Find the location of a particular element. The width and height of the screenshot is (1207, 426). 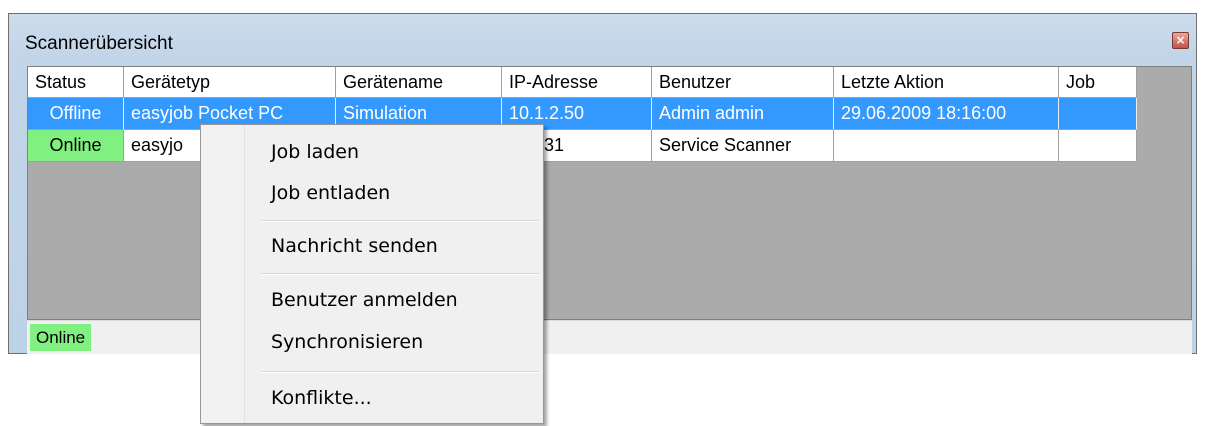

menu-item-job-entladen: Job entladen is located at coordinates (330, 193).